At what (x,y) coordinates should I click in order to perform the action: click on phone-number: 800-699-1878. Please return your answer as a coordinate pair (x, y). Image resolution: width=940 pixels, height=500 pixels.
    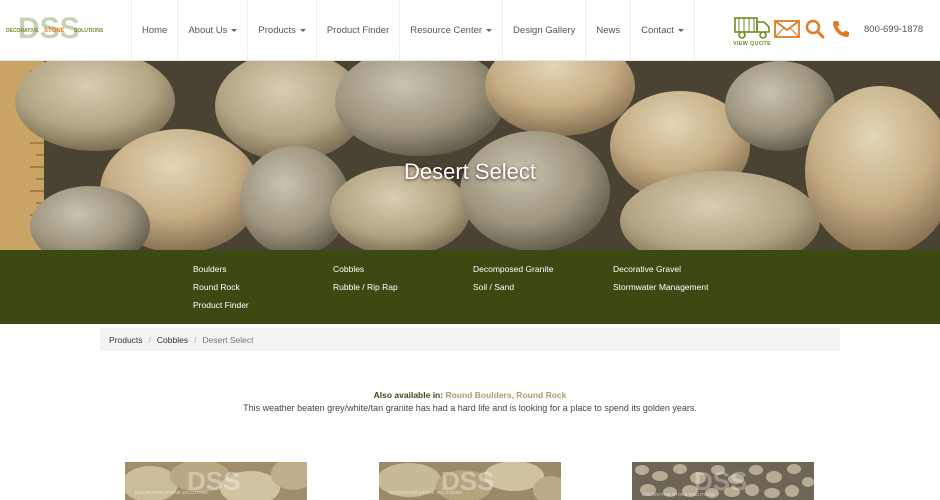
    Looking at the image, I should click on (893, 29).